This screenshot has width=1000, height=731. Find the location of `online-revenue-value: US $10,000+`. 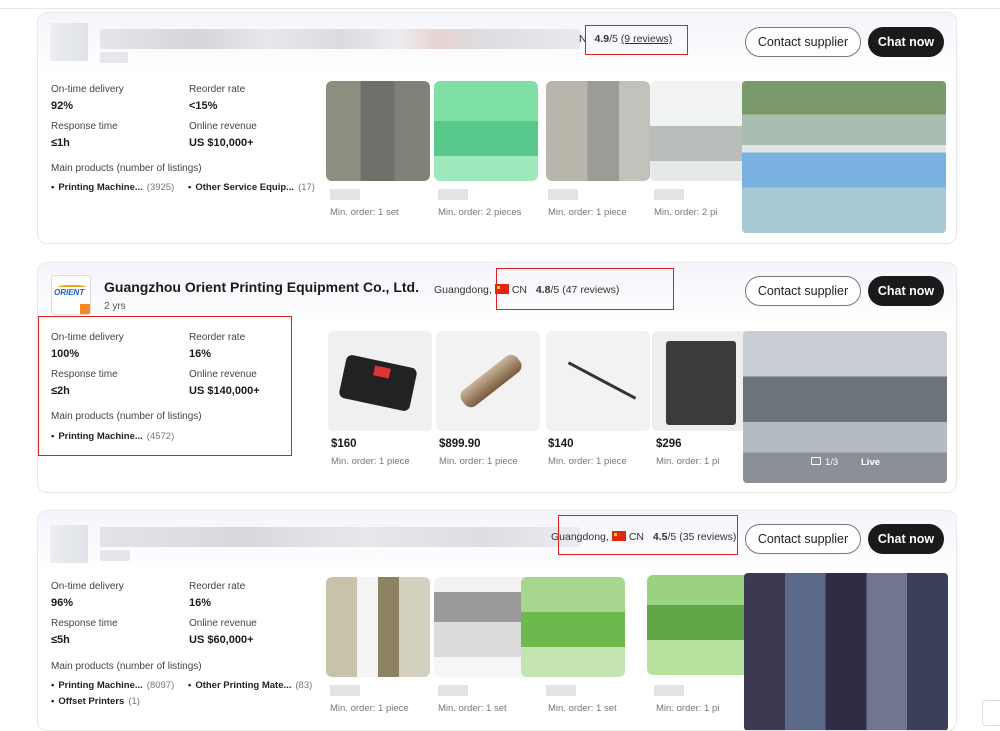

online-revenue-value: US $10,000+ is located at coordinates (221, 143).